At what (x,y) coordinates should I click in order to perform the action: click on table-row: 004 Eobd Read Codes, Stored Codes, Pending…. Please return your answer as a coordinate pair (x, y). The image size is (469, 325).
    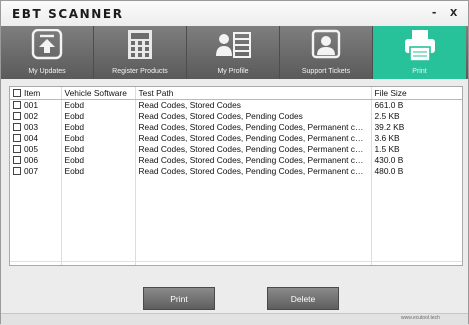
    Looking at the image, I should click on (236, 138).